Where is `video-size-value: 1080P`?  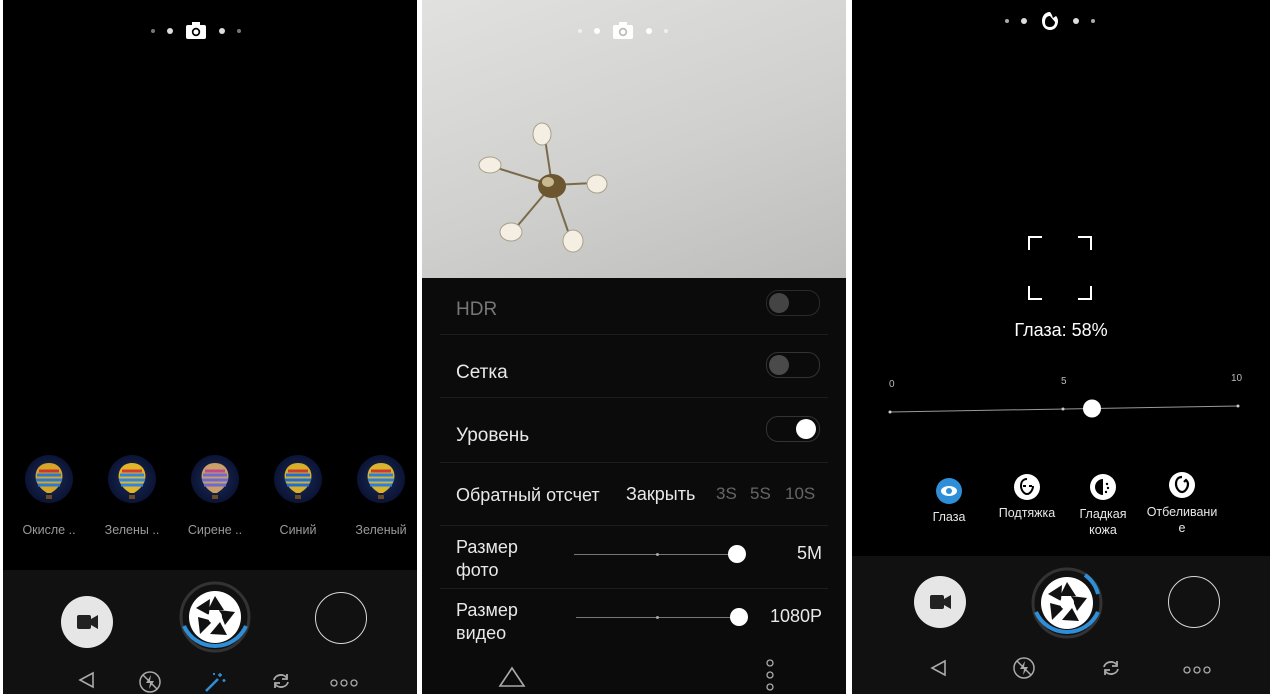
video-size-value: 1080P is located at coordinates (795, 616).